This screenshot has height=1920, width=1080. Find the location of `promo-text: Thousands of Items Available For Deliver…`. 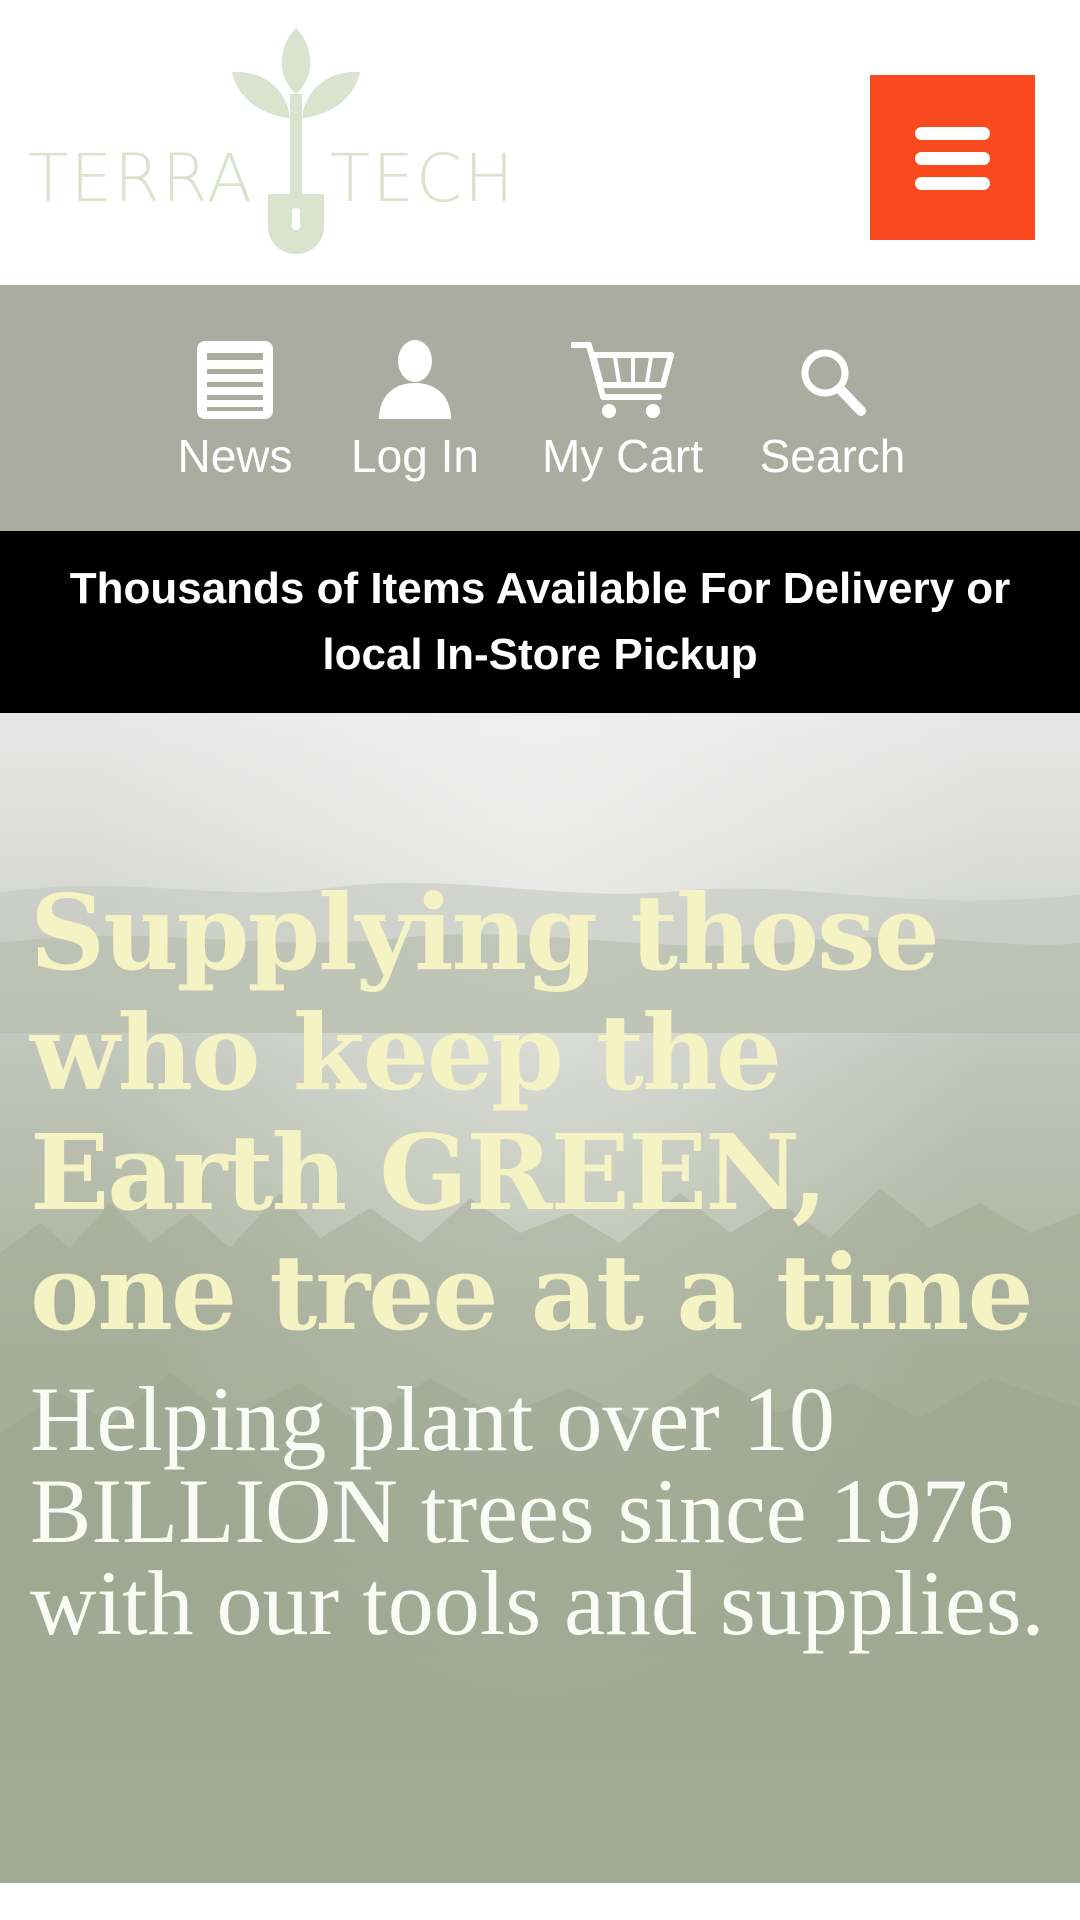

promo-text: Thousands of Items Available For Deliver… is located at coordinates (540, 621).